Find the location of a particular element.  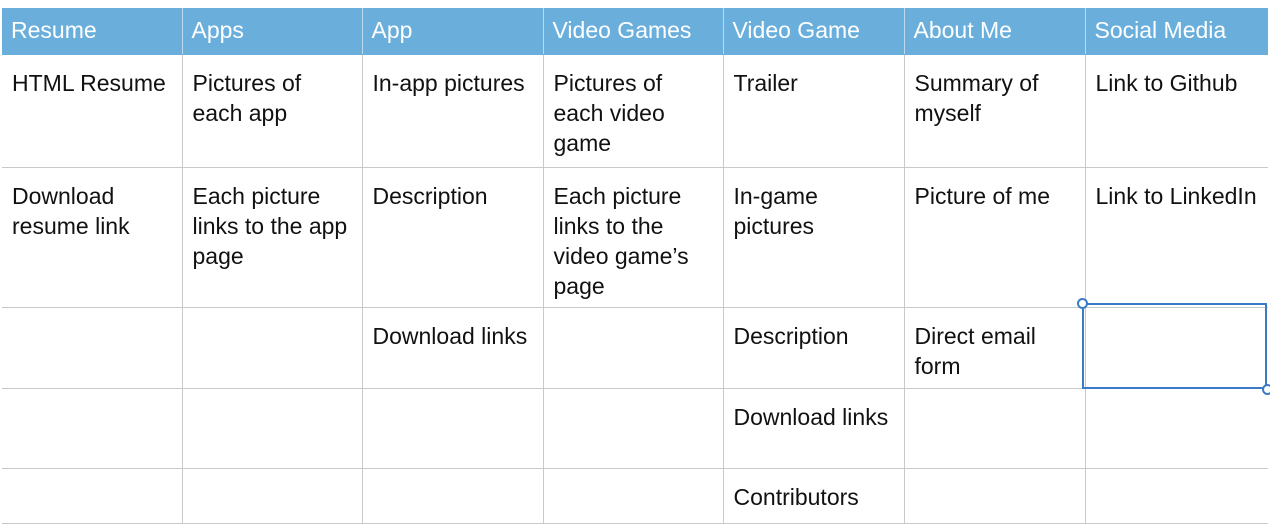

column-header-social-media: Social Media is located at coordinates (1176, 31).